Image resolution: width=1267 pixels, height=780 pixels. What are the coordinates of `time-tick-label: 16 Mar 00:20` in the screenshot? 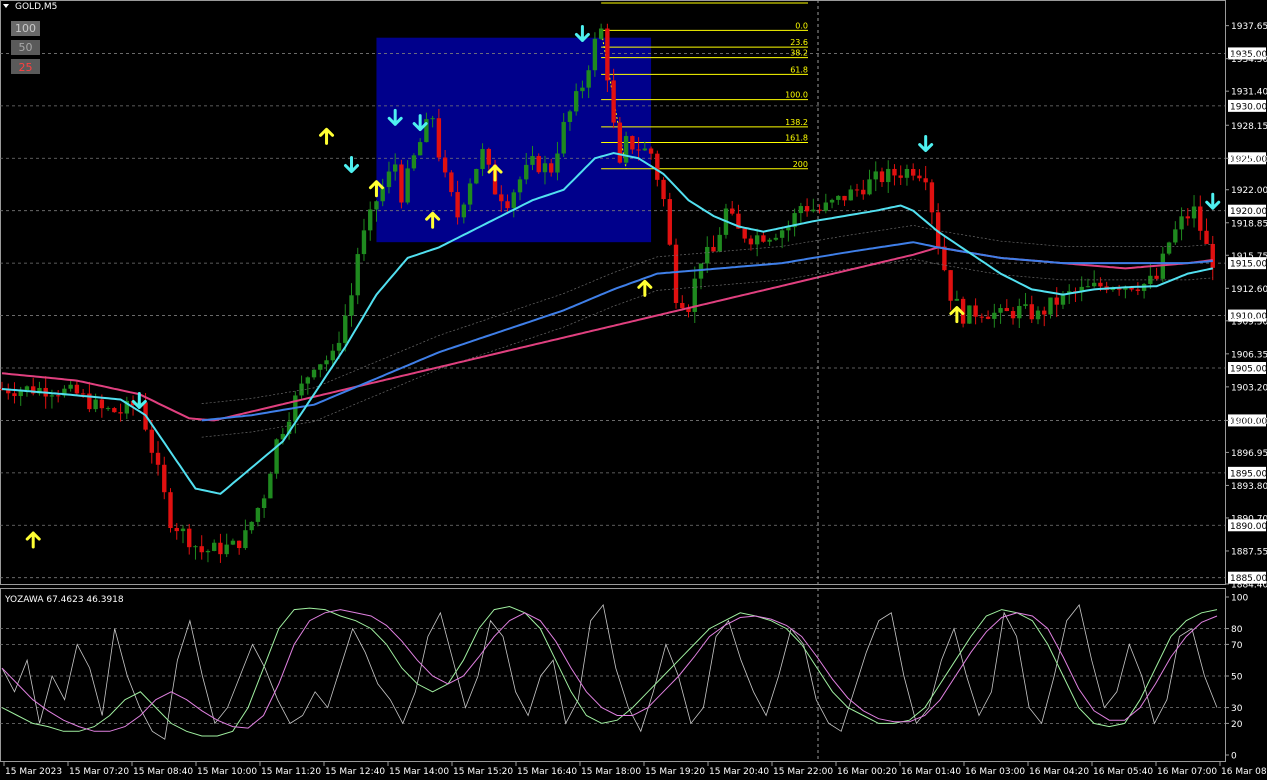 It's located at (867, 772).